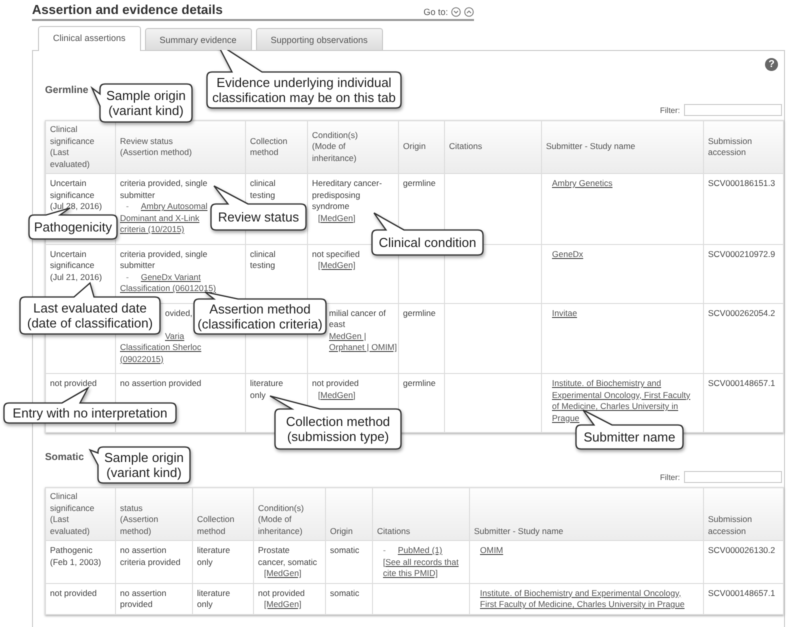 Image resolution: width=797 pixels, height=627 pixels. What do you see at coordinates (154, 514) in the screenshot?
I see `column-header: status (Assertion method)` at bounding box center [154, 514].